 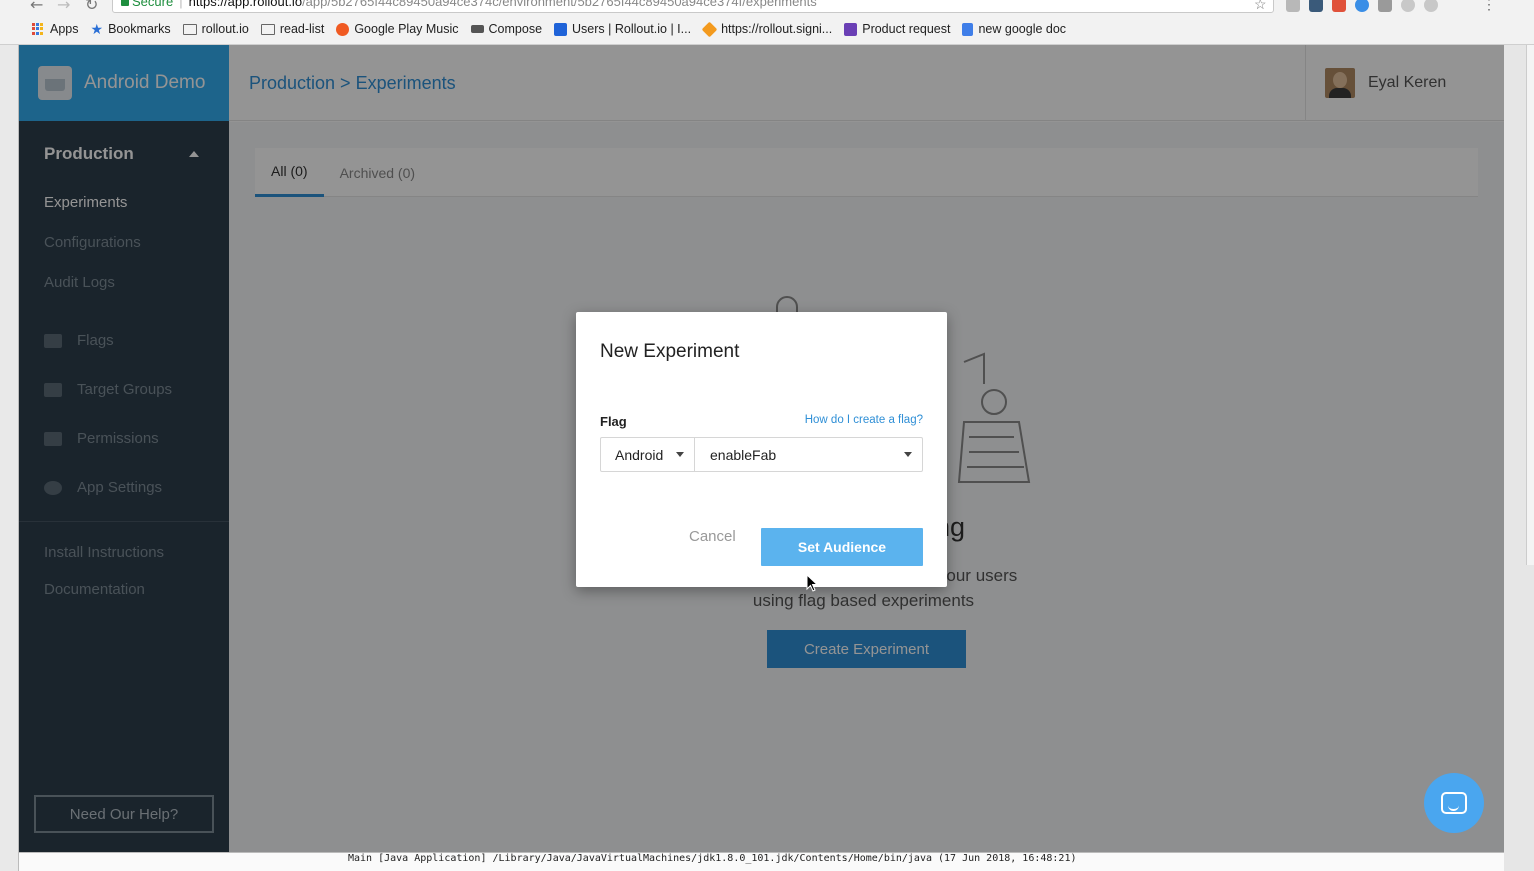 What do you see at coordinates (1489, 6) in the screenshot?
I see `browser-menu-icon: ⋮` at bounding box center [1489, 6].